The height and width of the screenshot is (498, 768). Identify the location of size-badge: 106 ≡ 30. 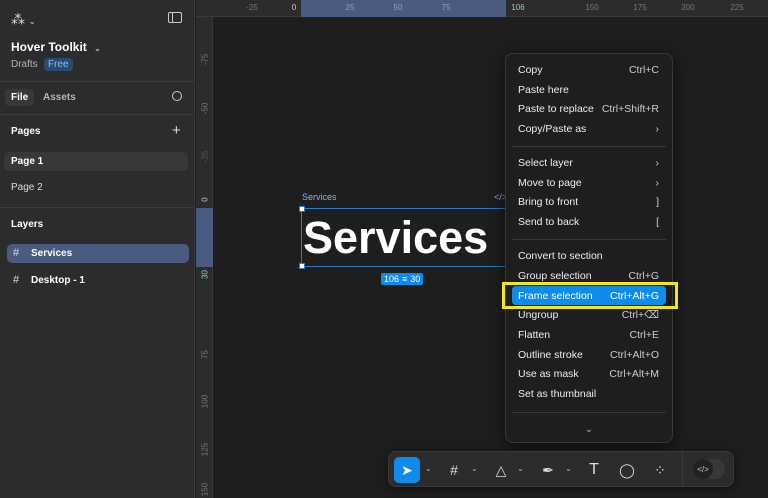
(402, 279).